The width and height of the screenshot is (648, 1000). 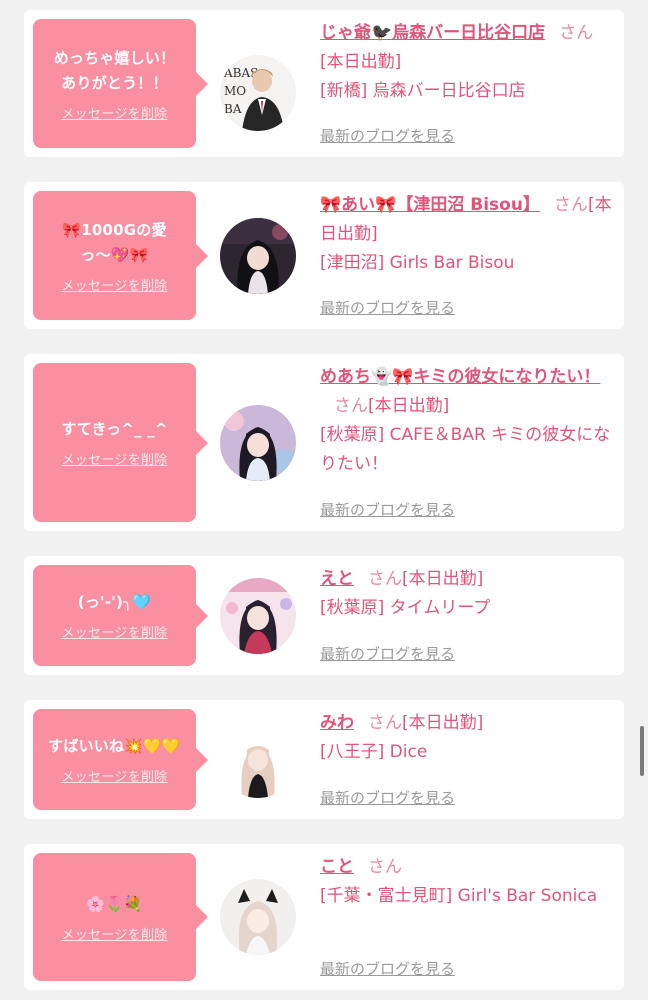 I want to click on message-bubble: 🎀1000Gの愛っ〜💖🎀 メッセージを削除, so click(x=120, y=255).